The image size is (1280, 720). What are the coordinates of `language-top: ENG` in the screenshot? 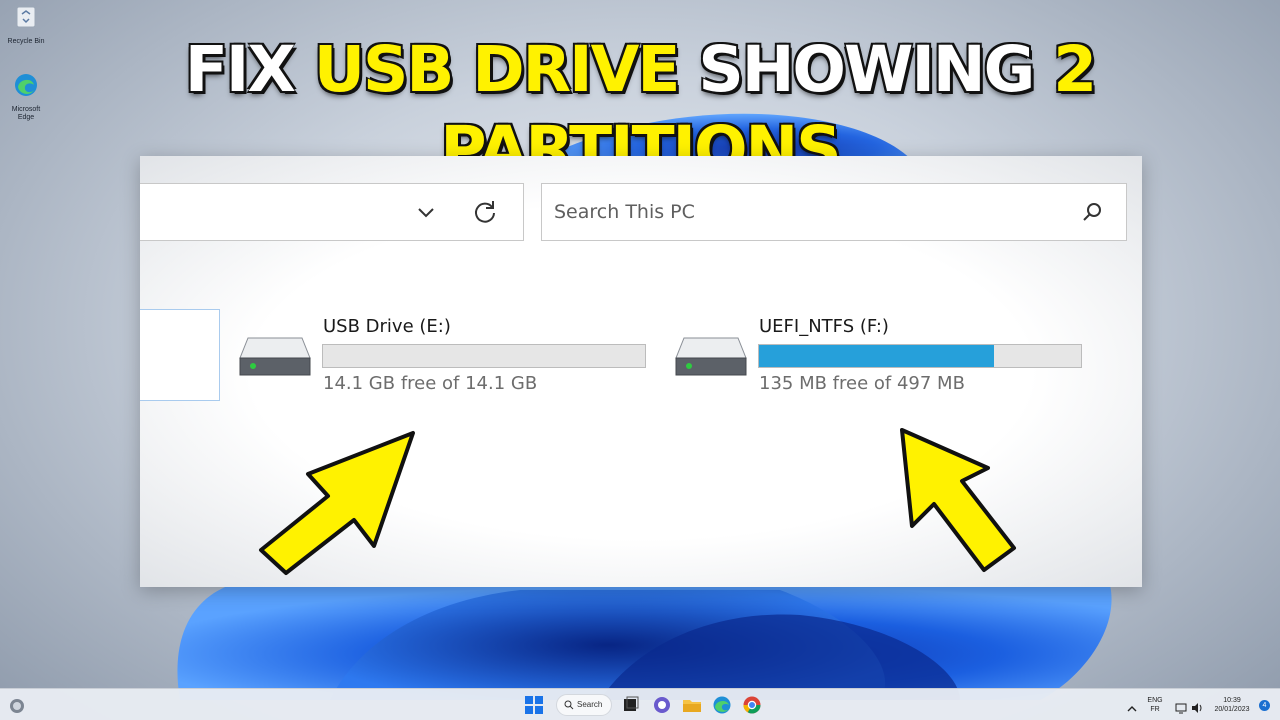 It's located at (1155, 700).